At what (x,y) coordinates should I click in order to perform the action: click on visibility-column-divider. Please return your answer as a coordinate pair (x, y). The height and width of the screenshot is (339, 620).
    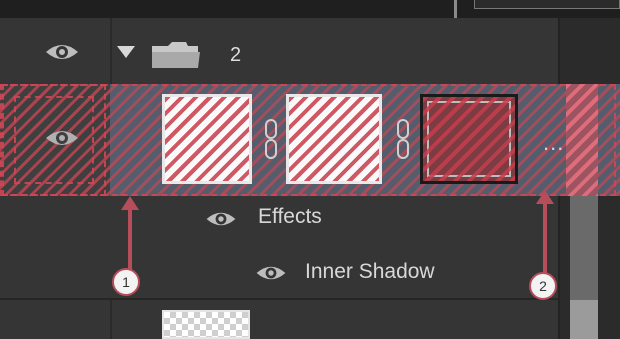
    Looking at the image, I should click on (111, 51).